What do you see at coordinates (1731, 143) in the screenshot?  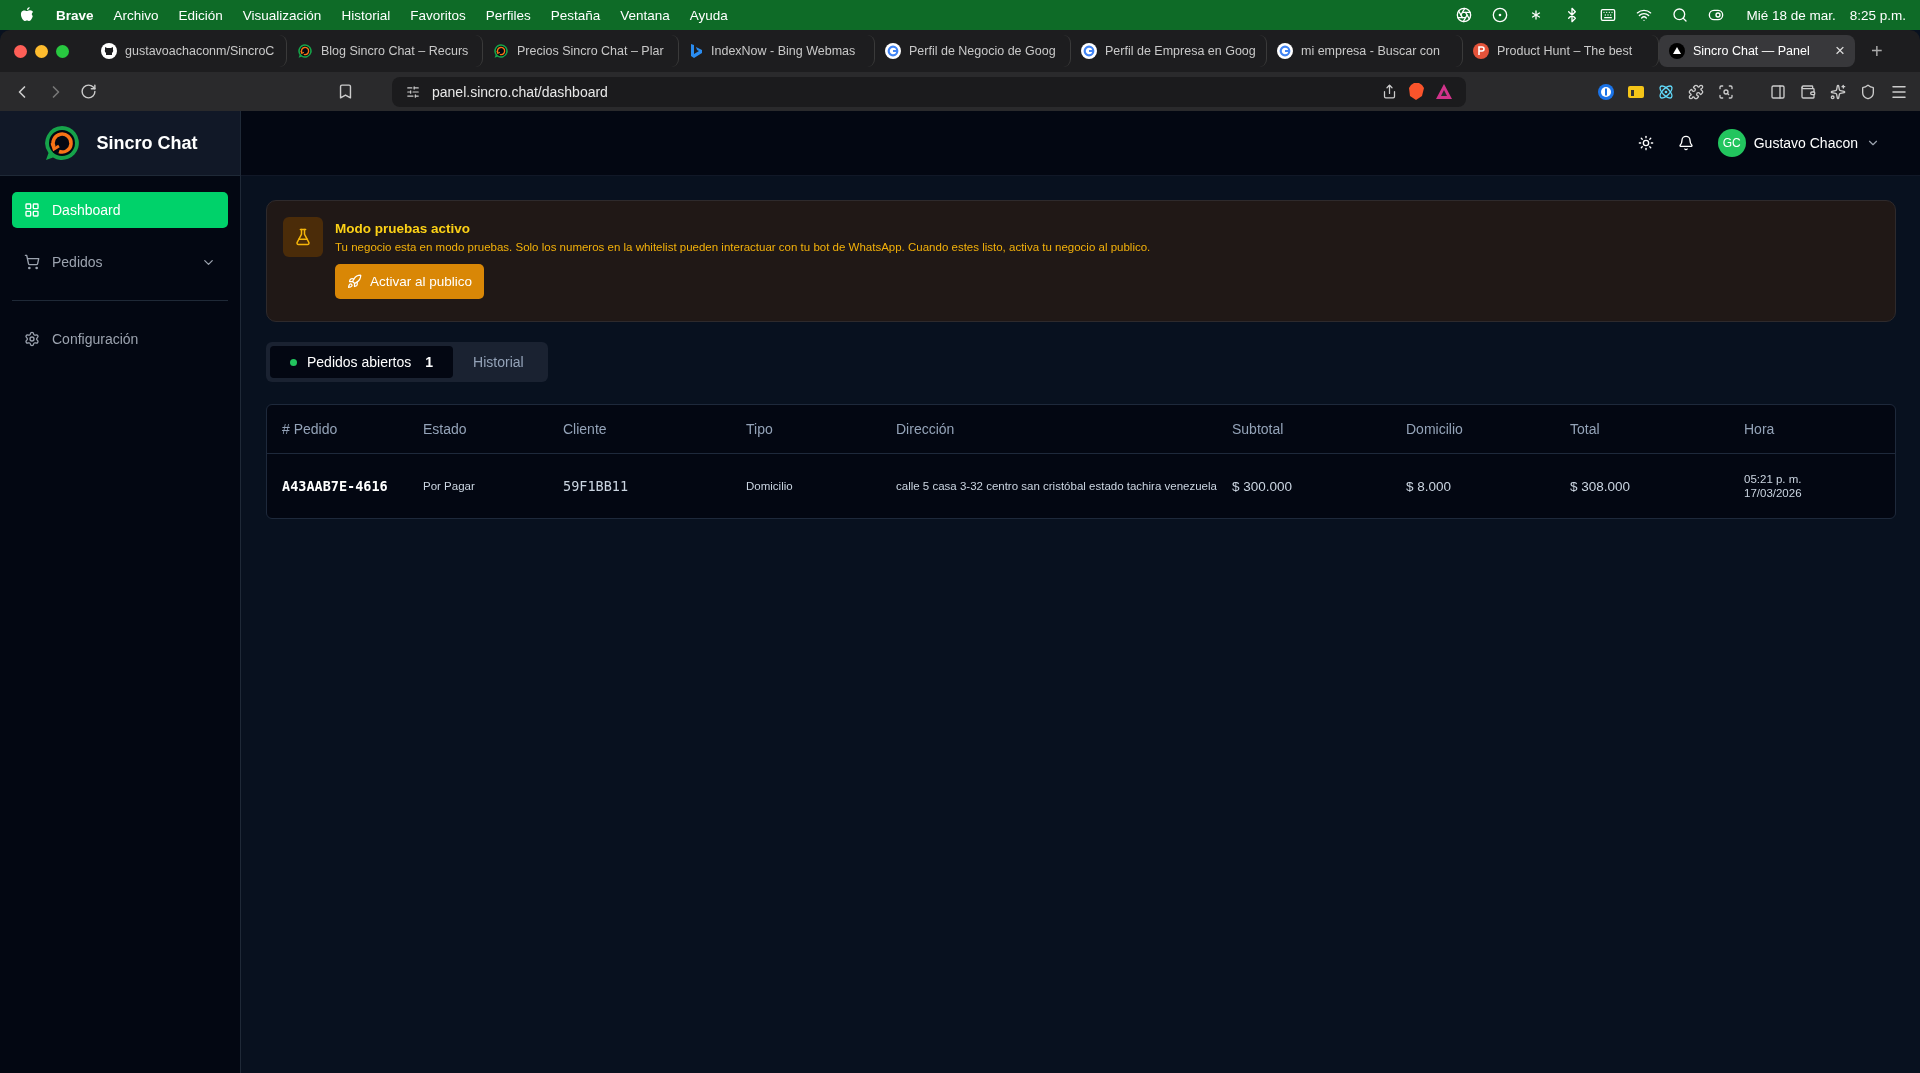 I see `user-avatar: GC` at bounding box center [1731, 143].